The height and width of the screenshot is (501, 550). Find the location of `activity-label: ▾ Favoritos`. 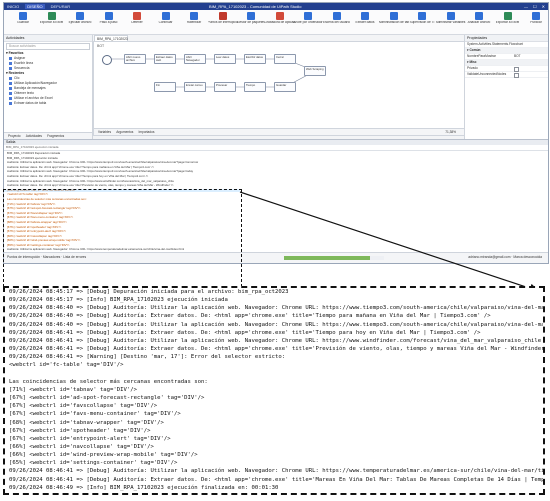

activity-label: ▾ Favoritos is located at coordinates (15, 53).